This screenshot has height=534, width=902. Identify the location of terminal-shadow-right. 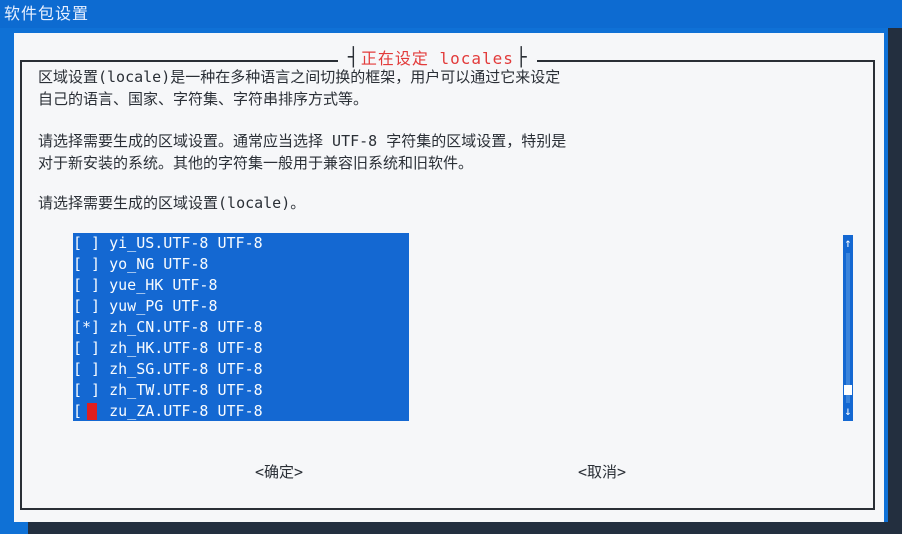
(895, 281).